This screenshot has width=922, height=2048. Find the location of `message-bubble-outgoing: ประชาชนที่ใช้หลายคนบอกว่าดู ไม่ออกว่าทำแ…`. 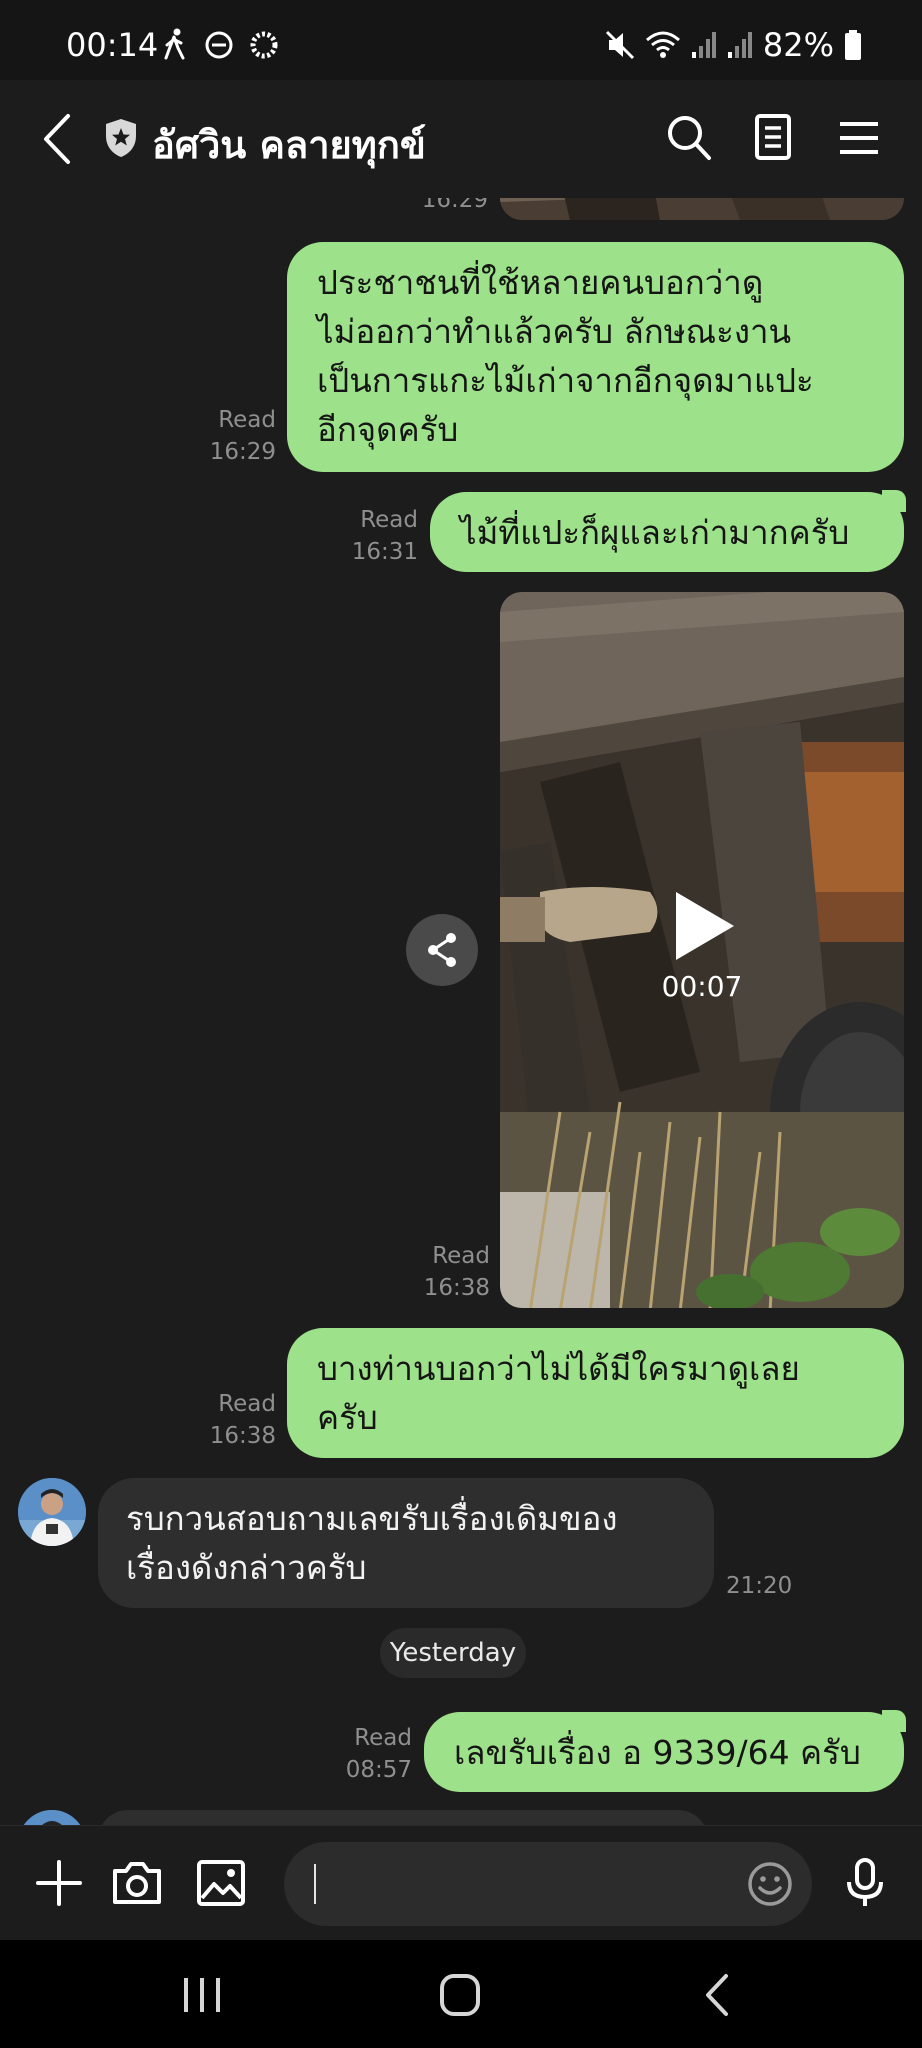

message-bubble-outgoing: ประชาชนที่ใช้หลายคนบอกว่าดู ไม่ออกว่าทำแ… is located at coordinates (595, 357).